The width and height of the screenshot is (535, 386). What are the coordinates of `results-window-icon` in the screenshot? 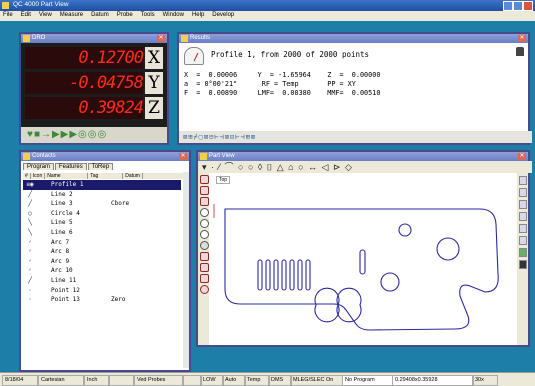 It's located at (184, 38).